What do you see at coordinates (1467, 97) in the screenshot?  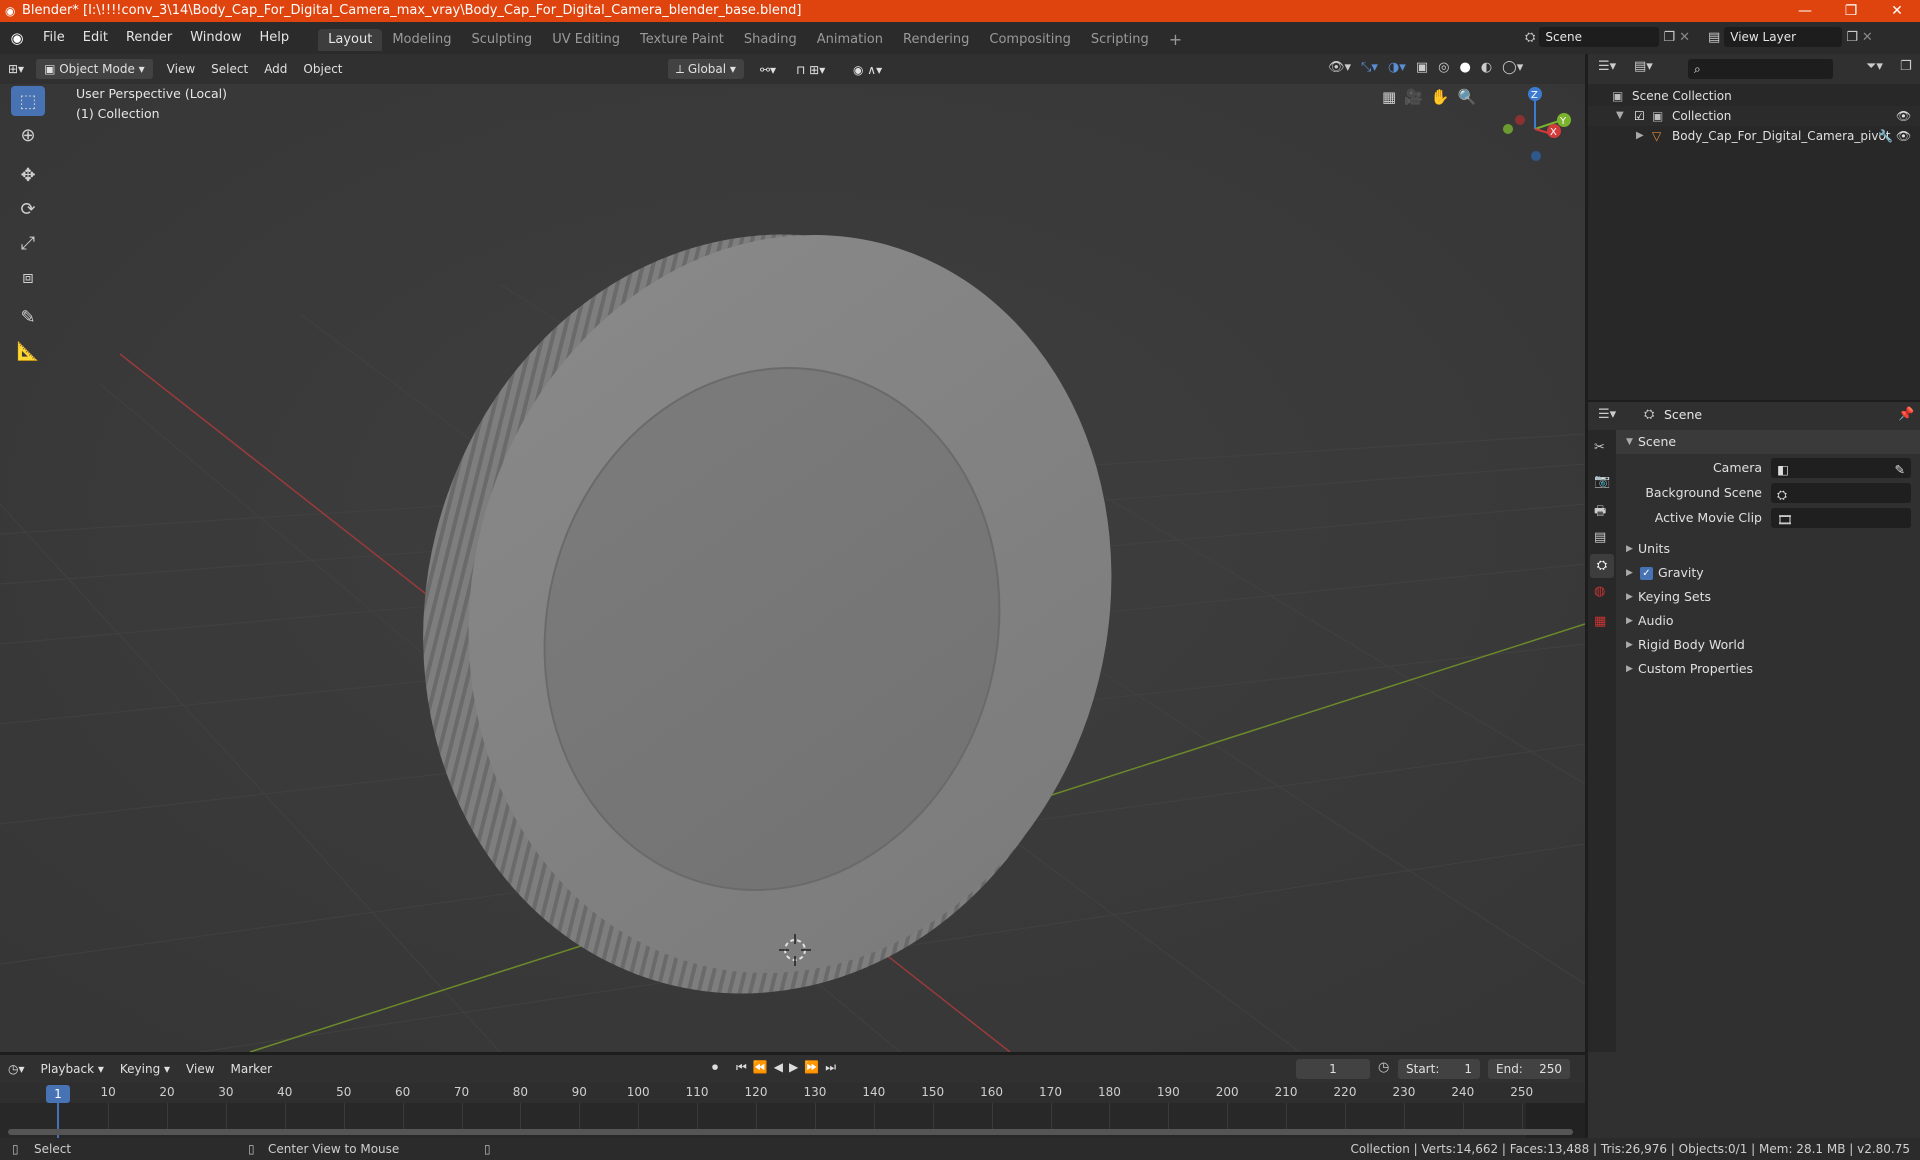 I see `zoom-icon: 🔍` at bounding box center [1467, 97].